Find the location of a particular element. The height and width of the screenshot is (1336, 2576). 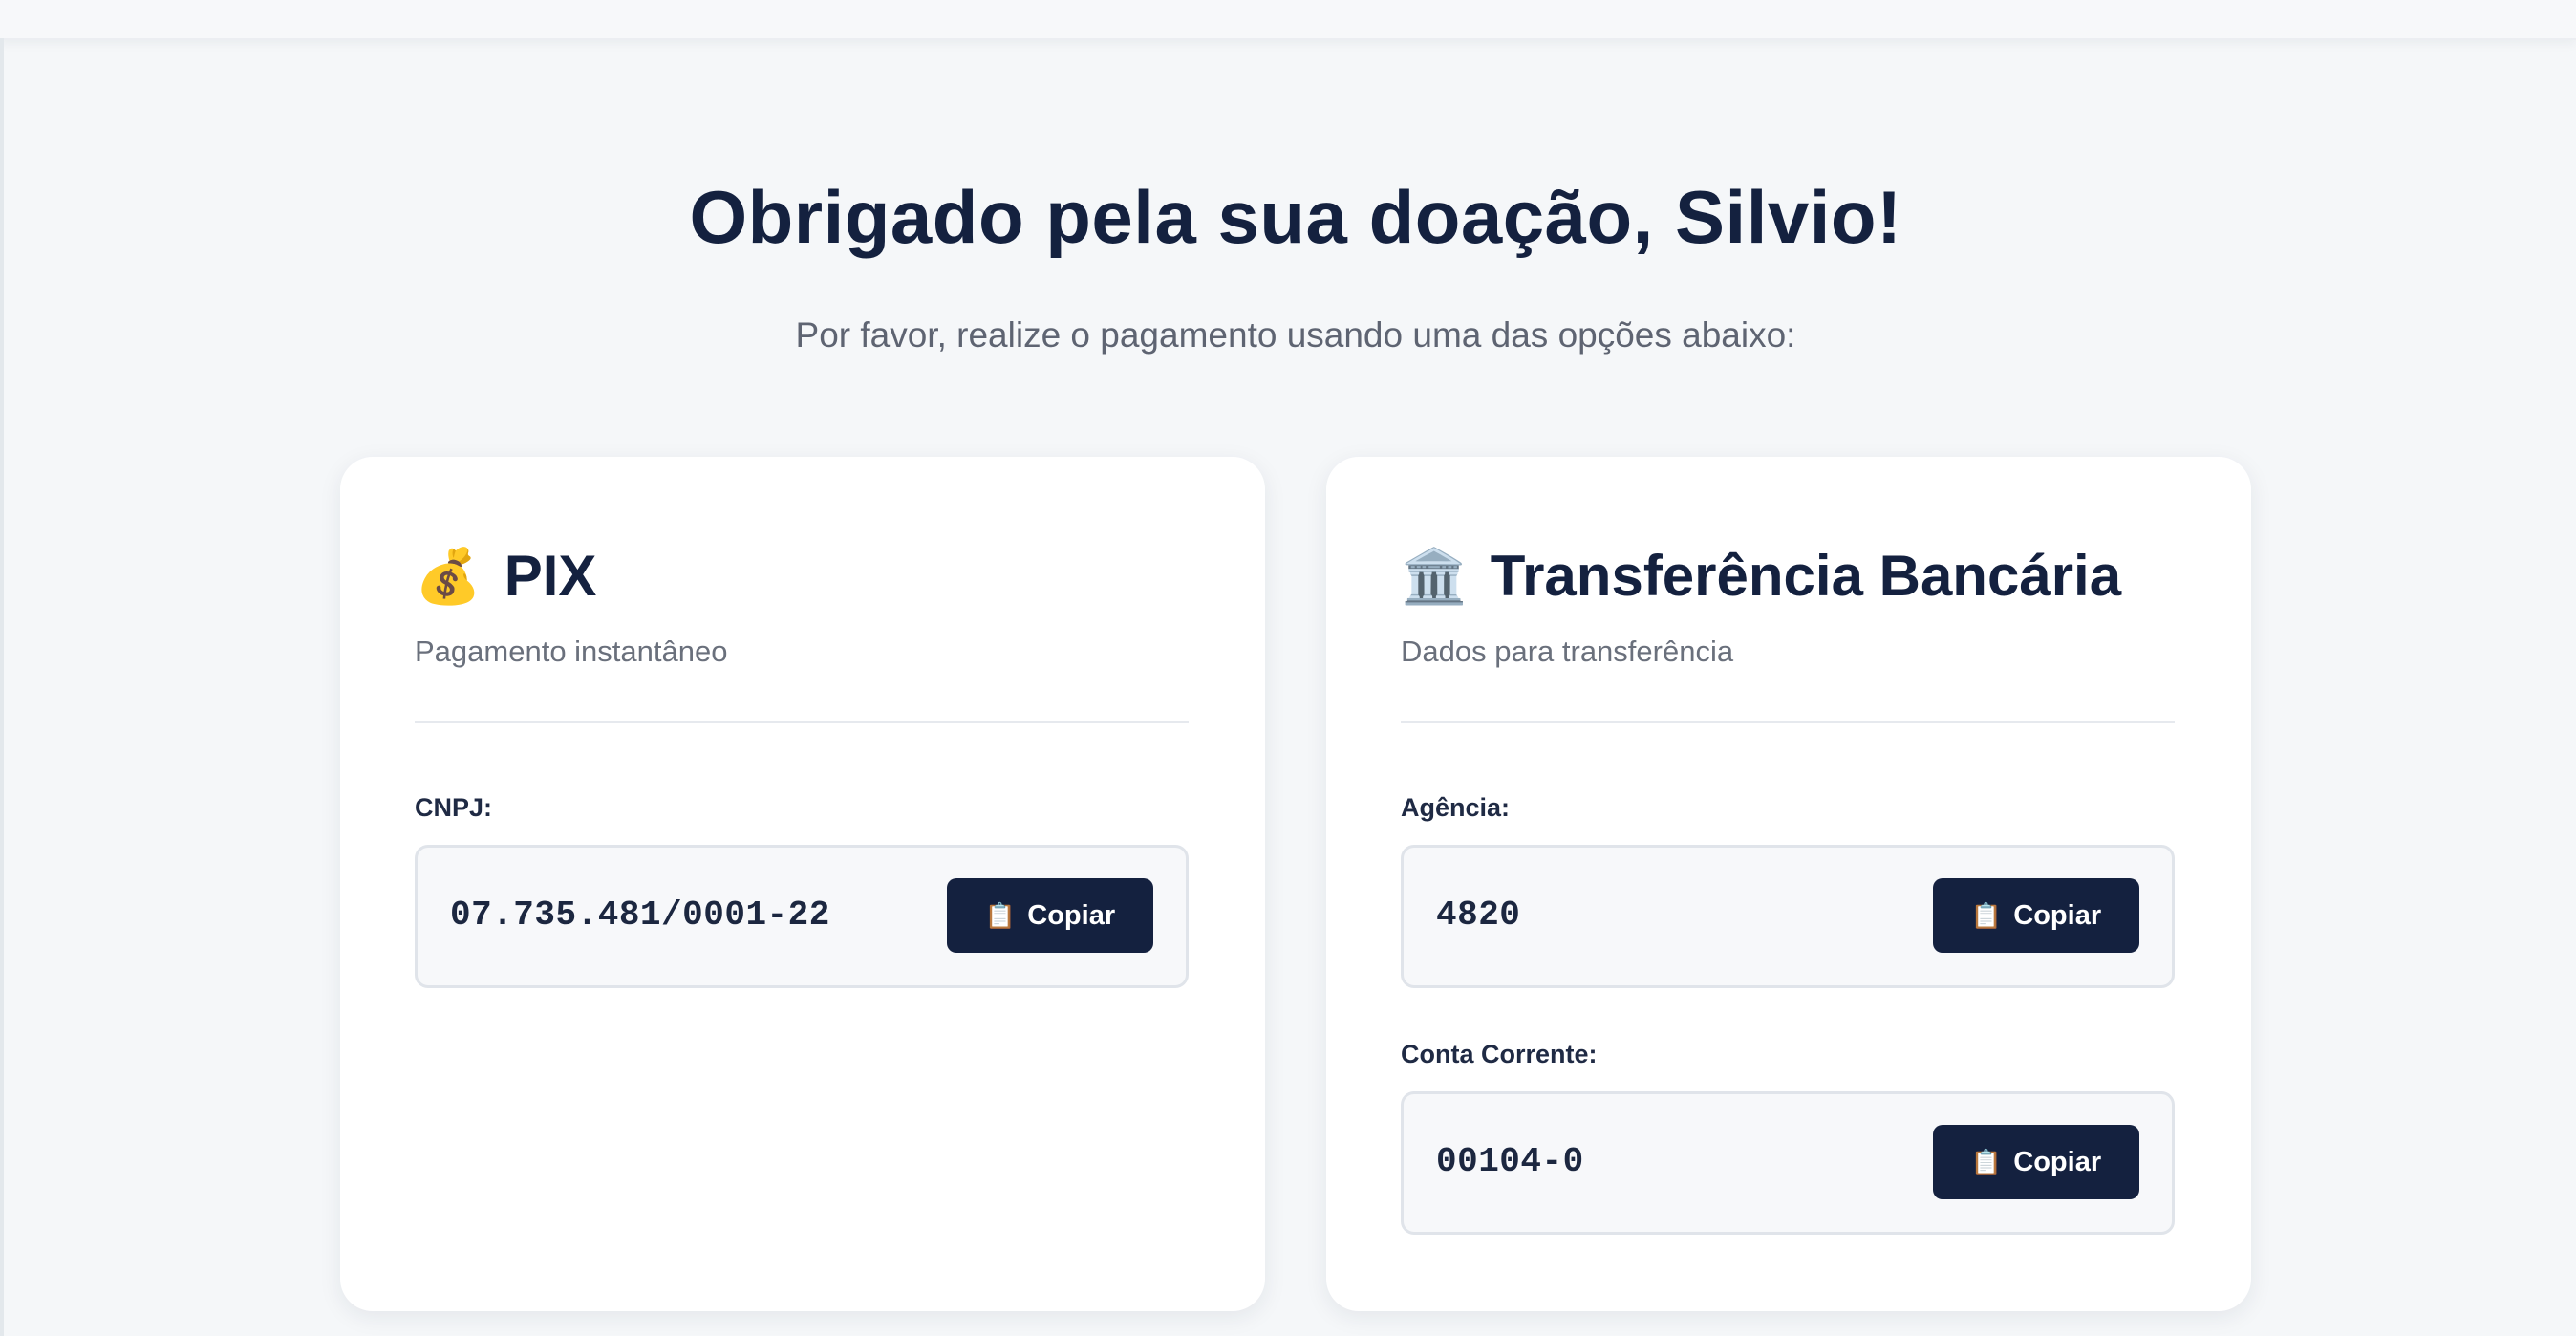

agencia-value: 4820 is located at coordinates (1478, 915).